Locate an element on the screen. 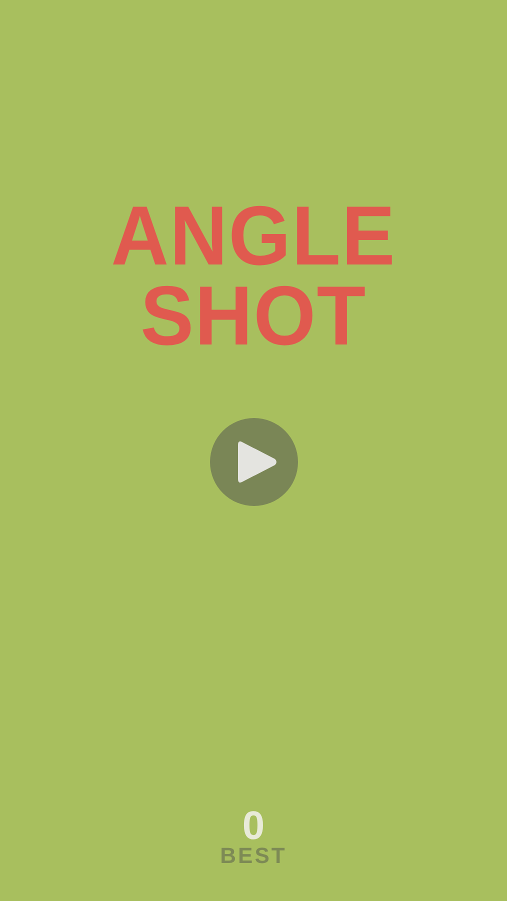 The height and width of the screenshot is (901, 507). best-score: 0 is located at coordinates (253, 826).